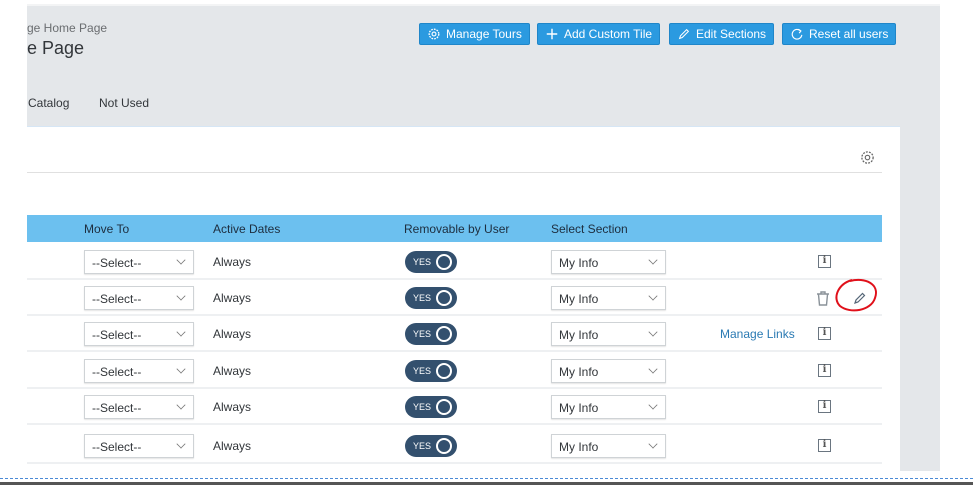  I want to click on pencil-icon, so click(684, 34).